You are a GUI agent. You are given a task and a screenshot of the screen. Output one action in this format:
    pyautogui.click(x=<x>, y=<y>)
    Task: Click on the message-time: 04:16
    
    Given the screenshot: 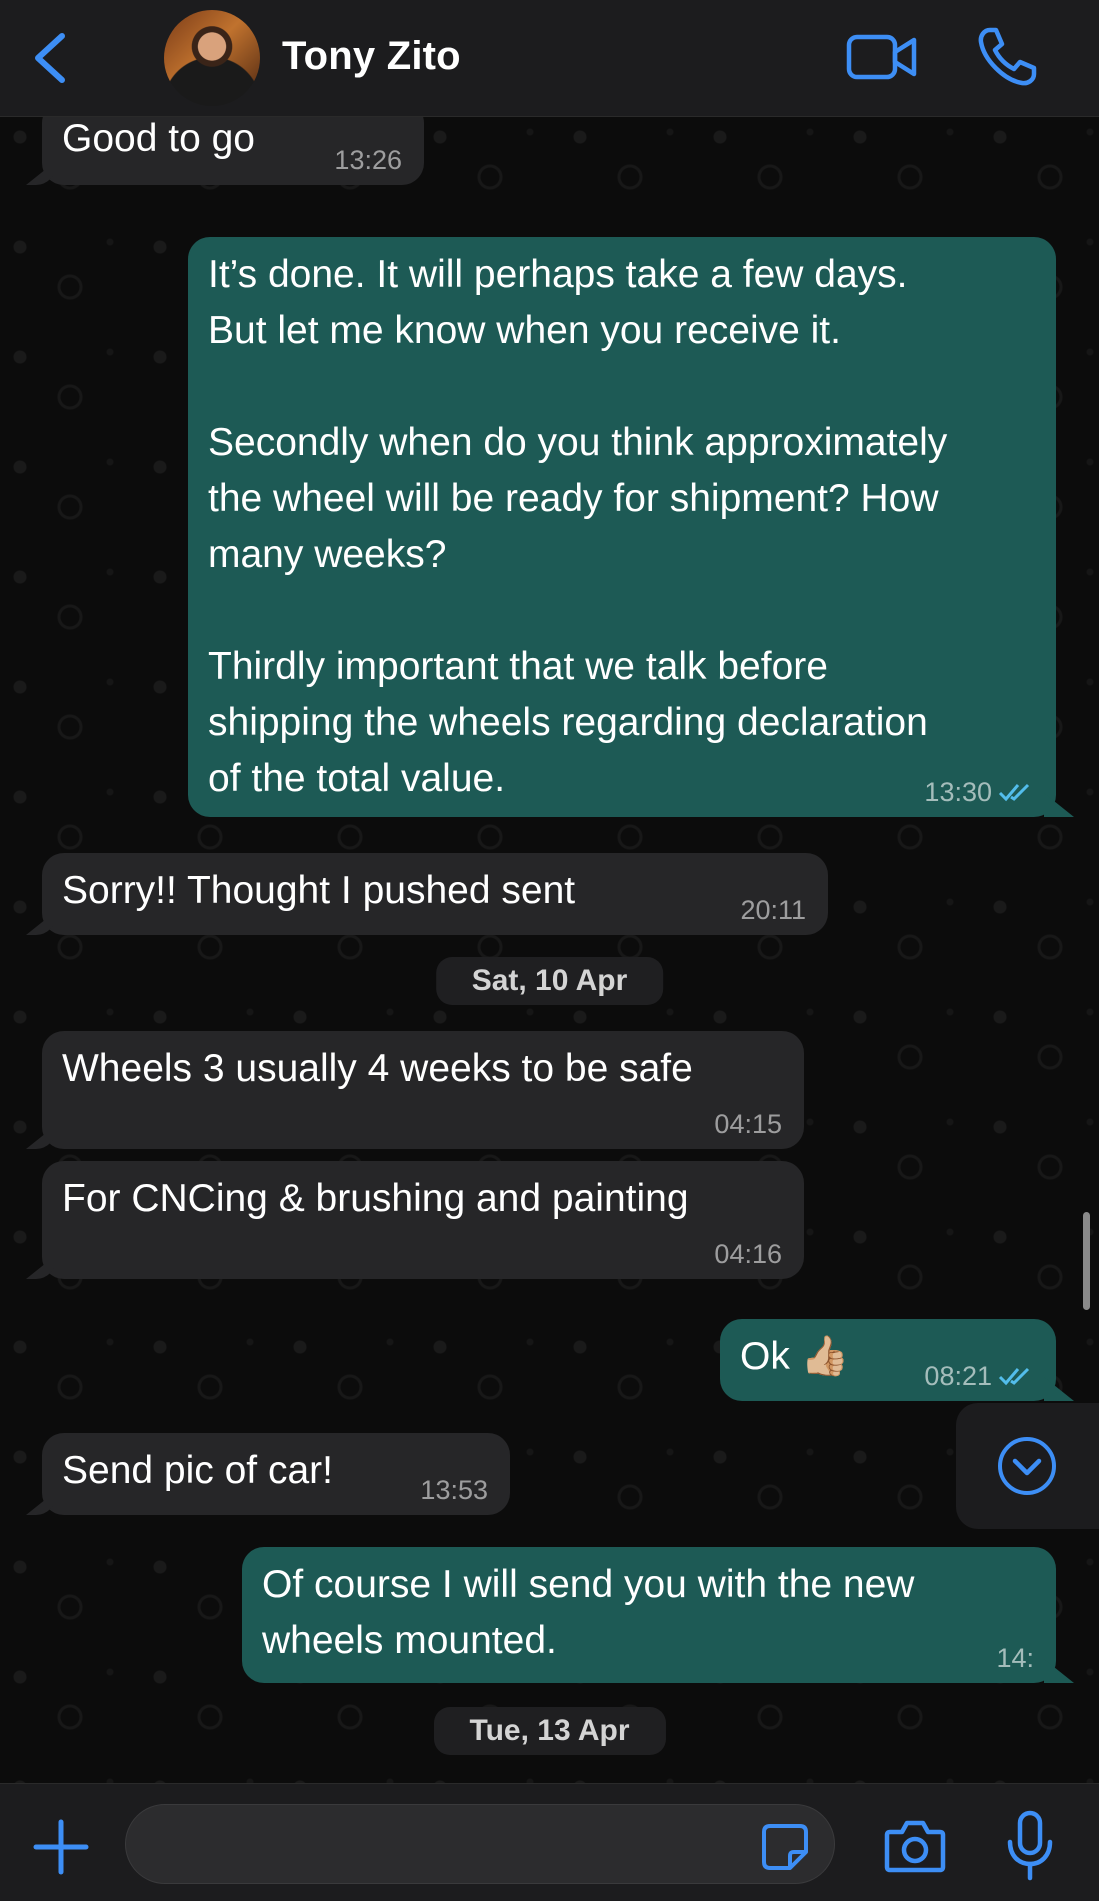 What is the action you would take?
    pyautogui.click(x=748, y=1254)
    